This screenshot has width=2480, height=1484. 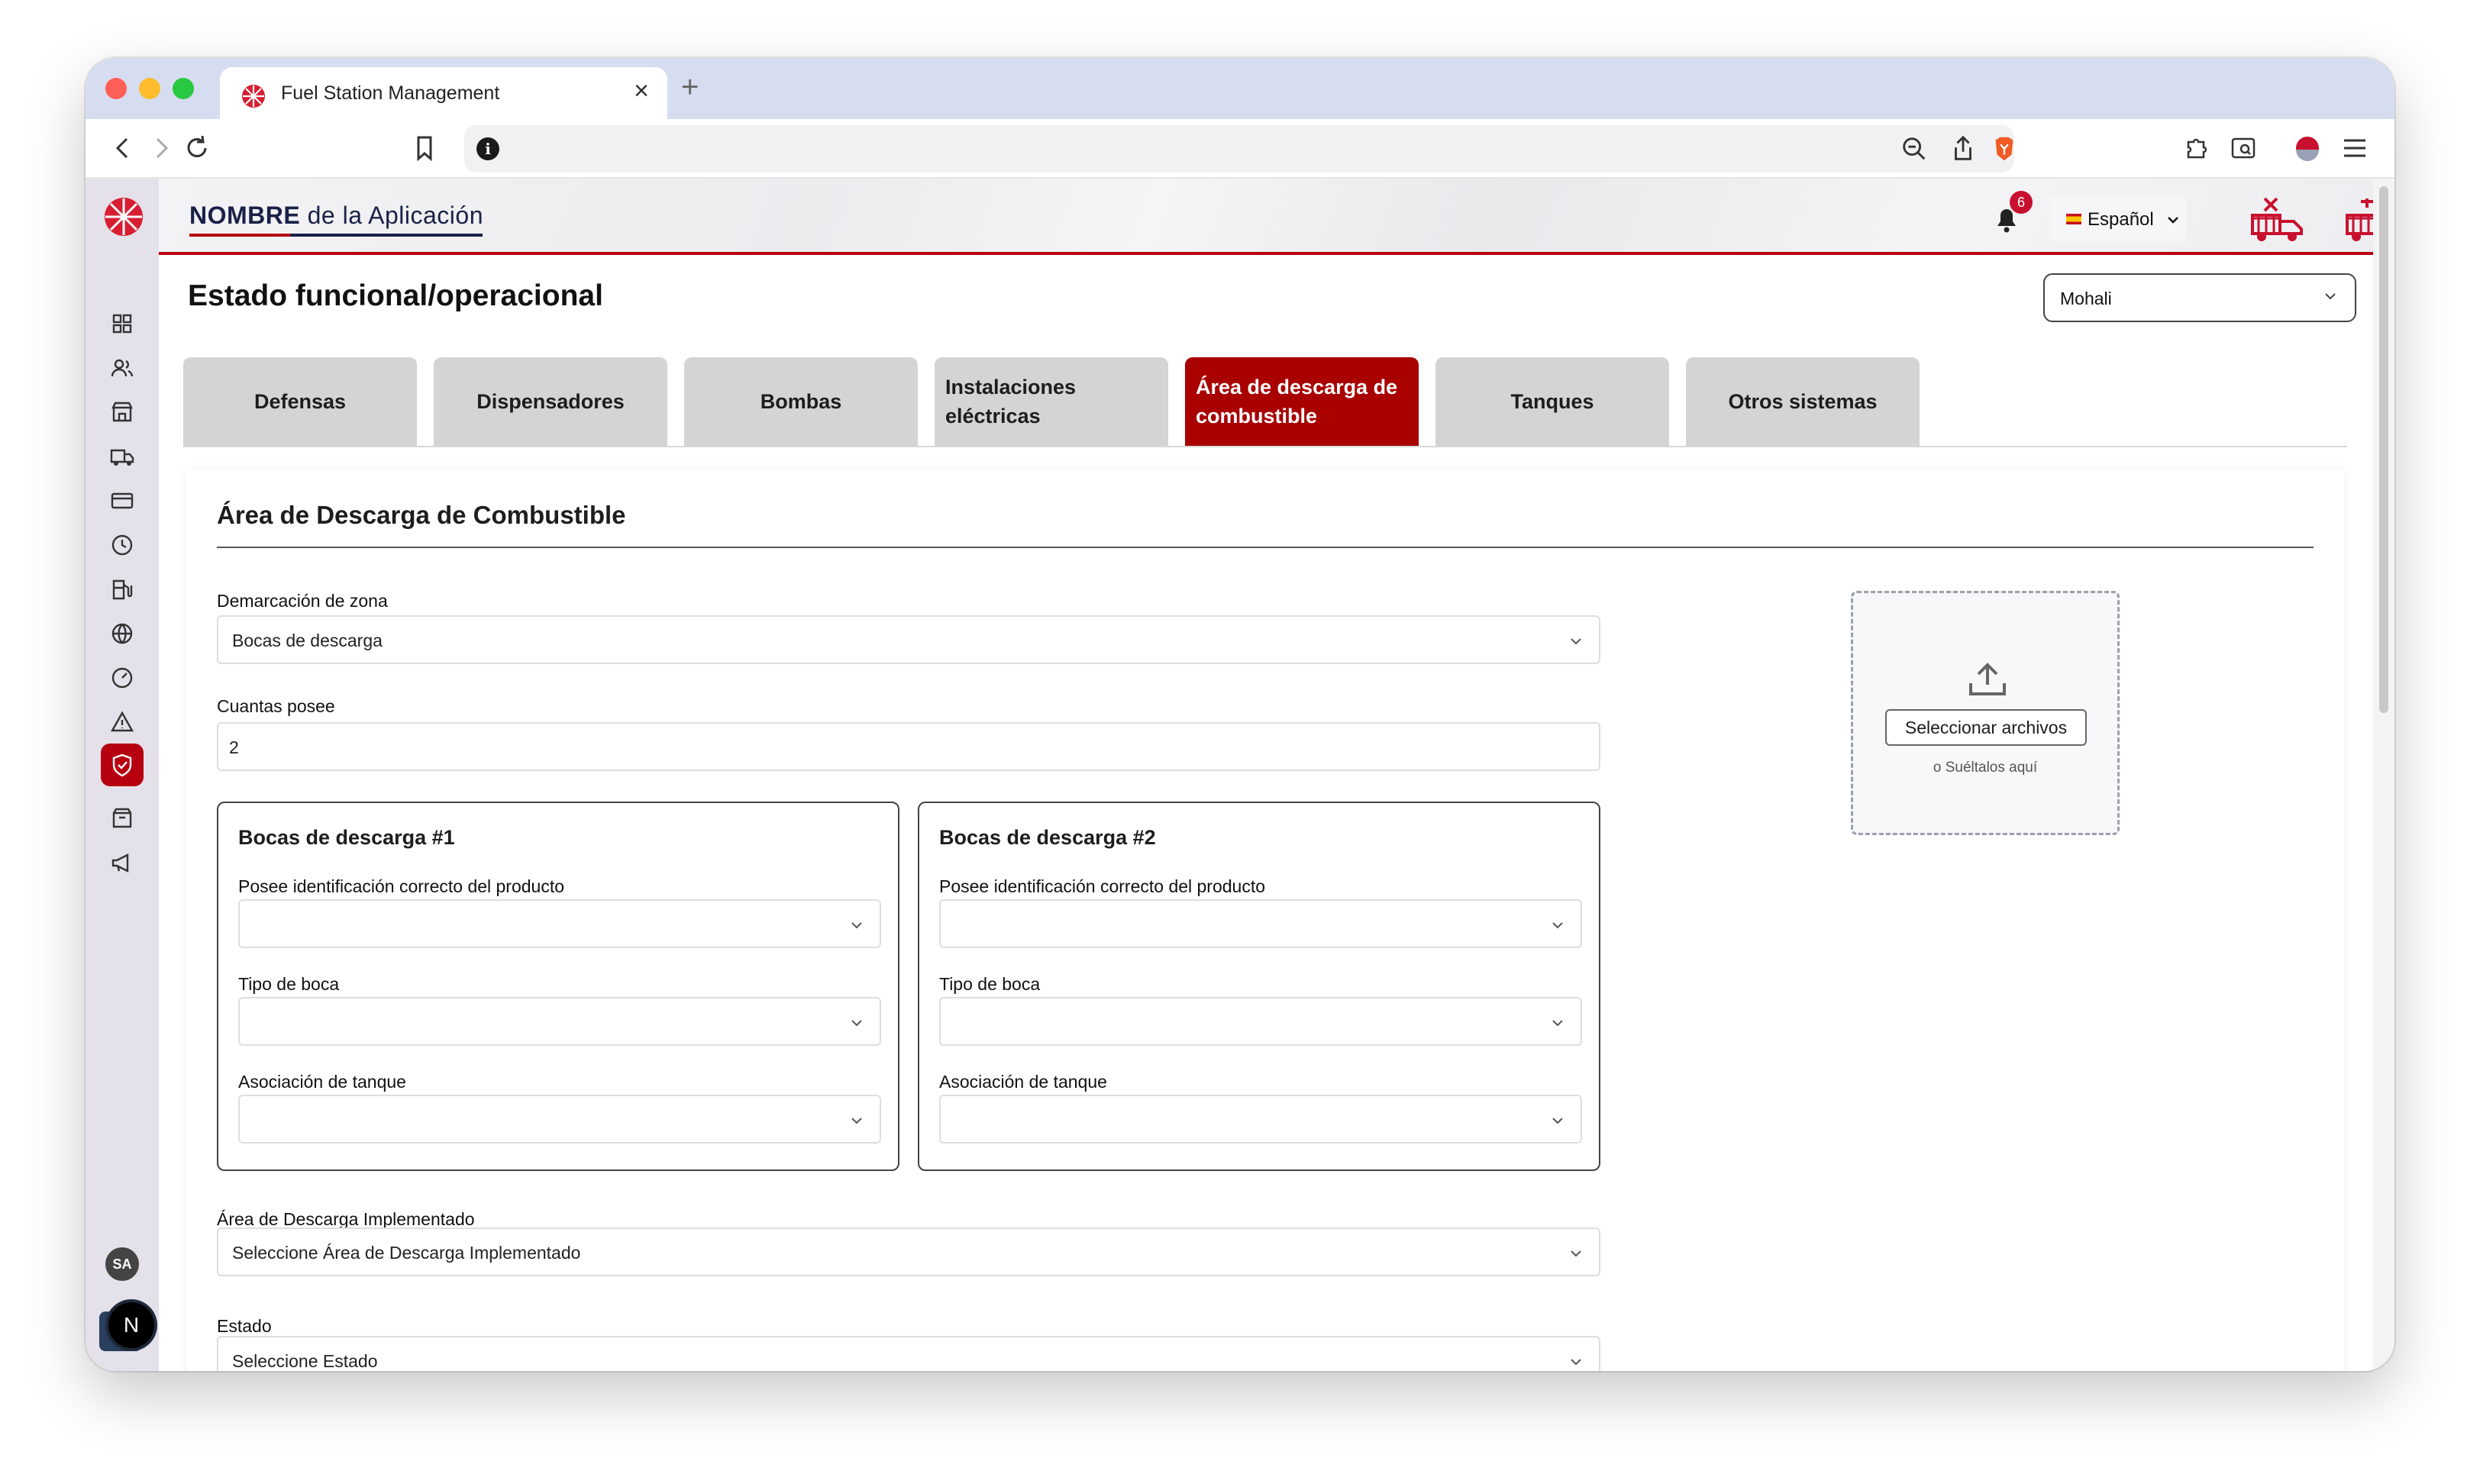 What do you see at coordinates (1987, 679) in the screenshot?
I see `upload-icon` at bounding box center [1987, 679].